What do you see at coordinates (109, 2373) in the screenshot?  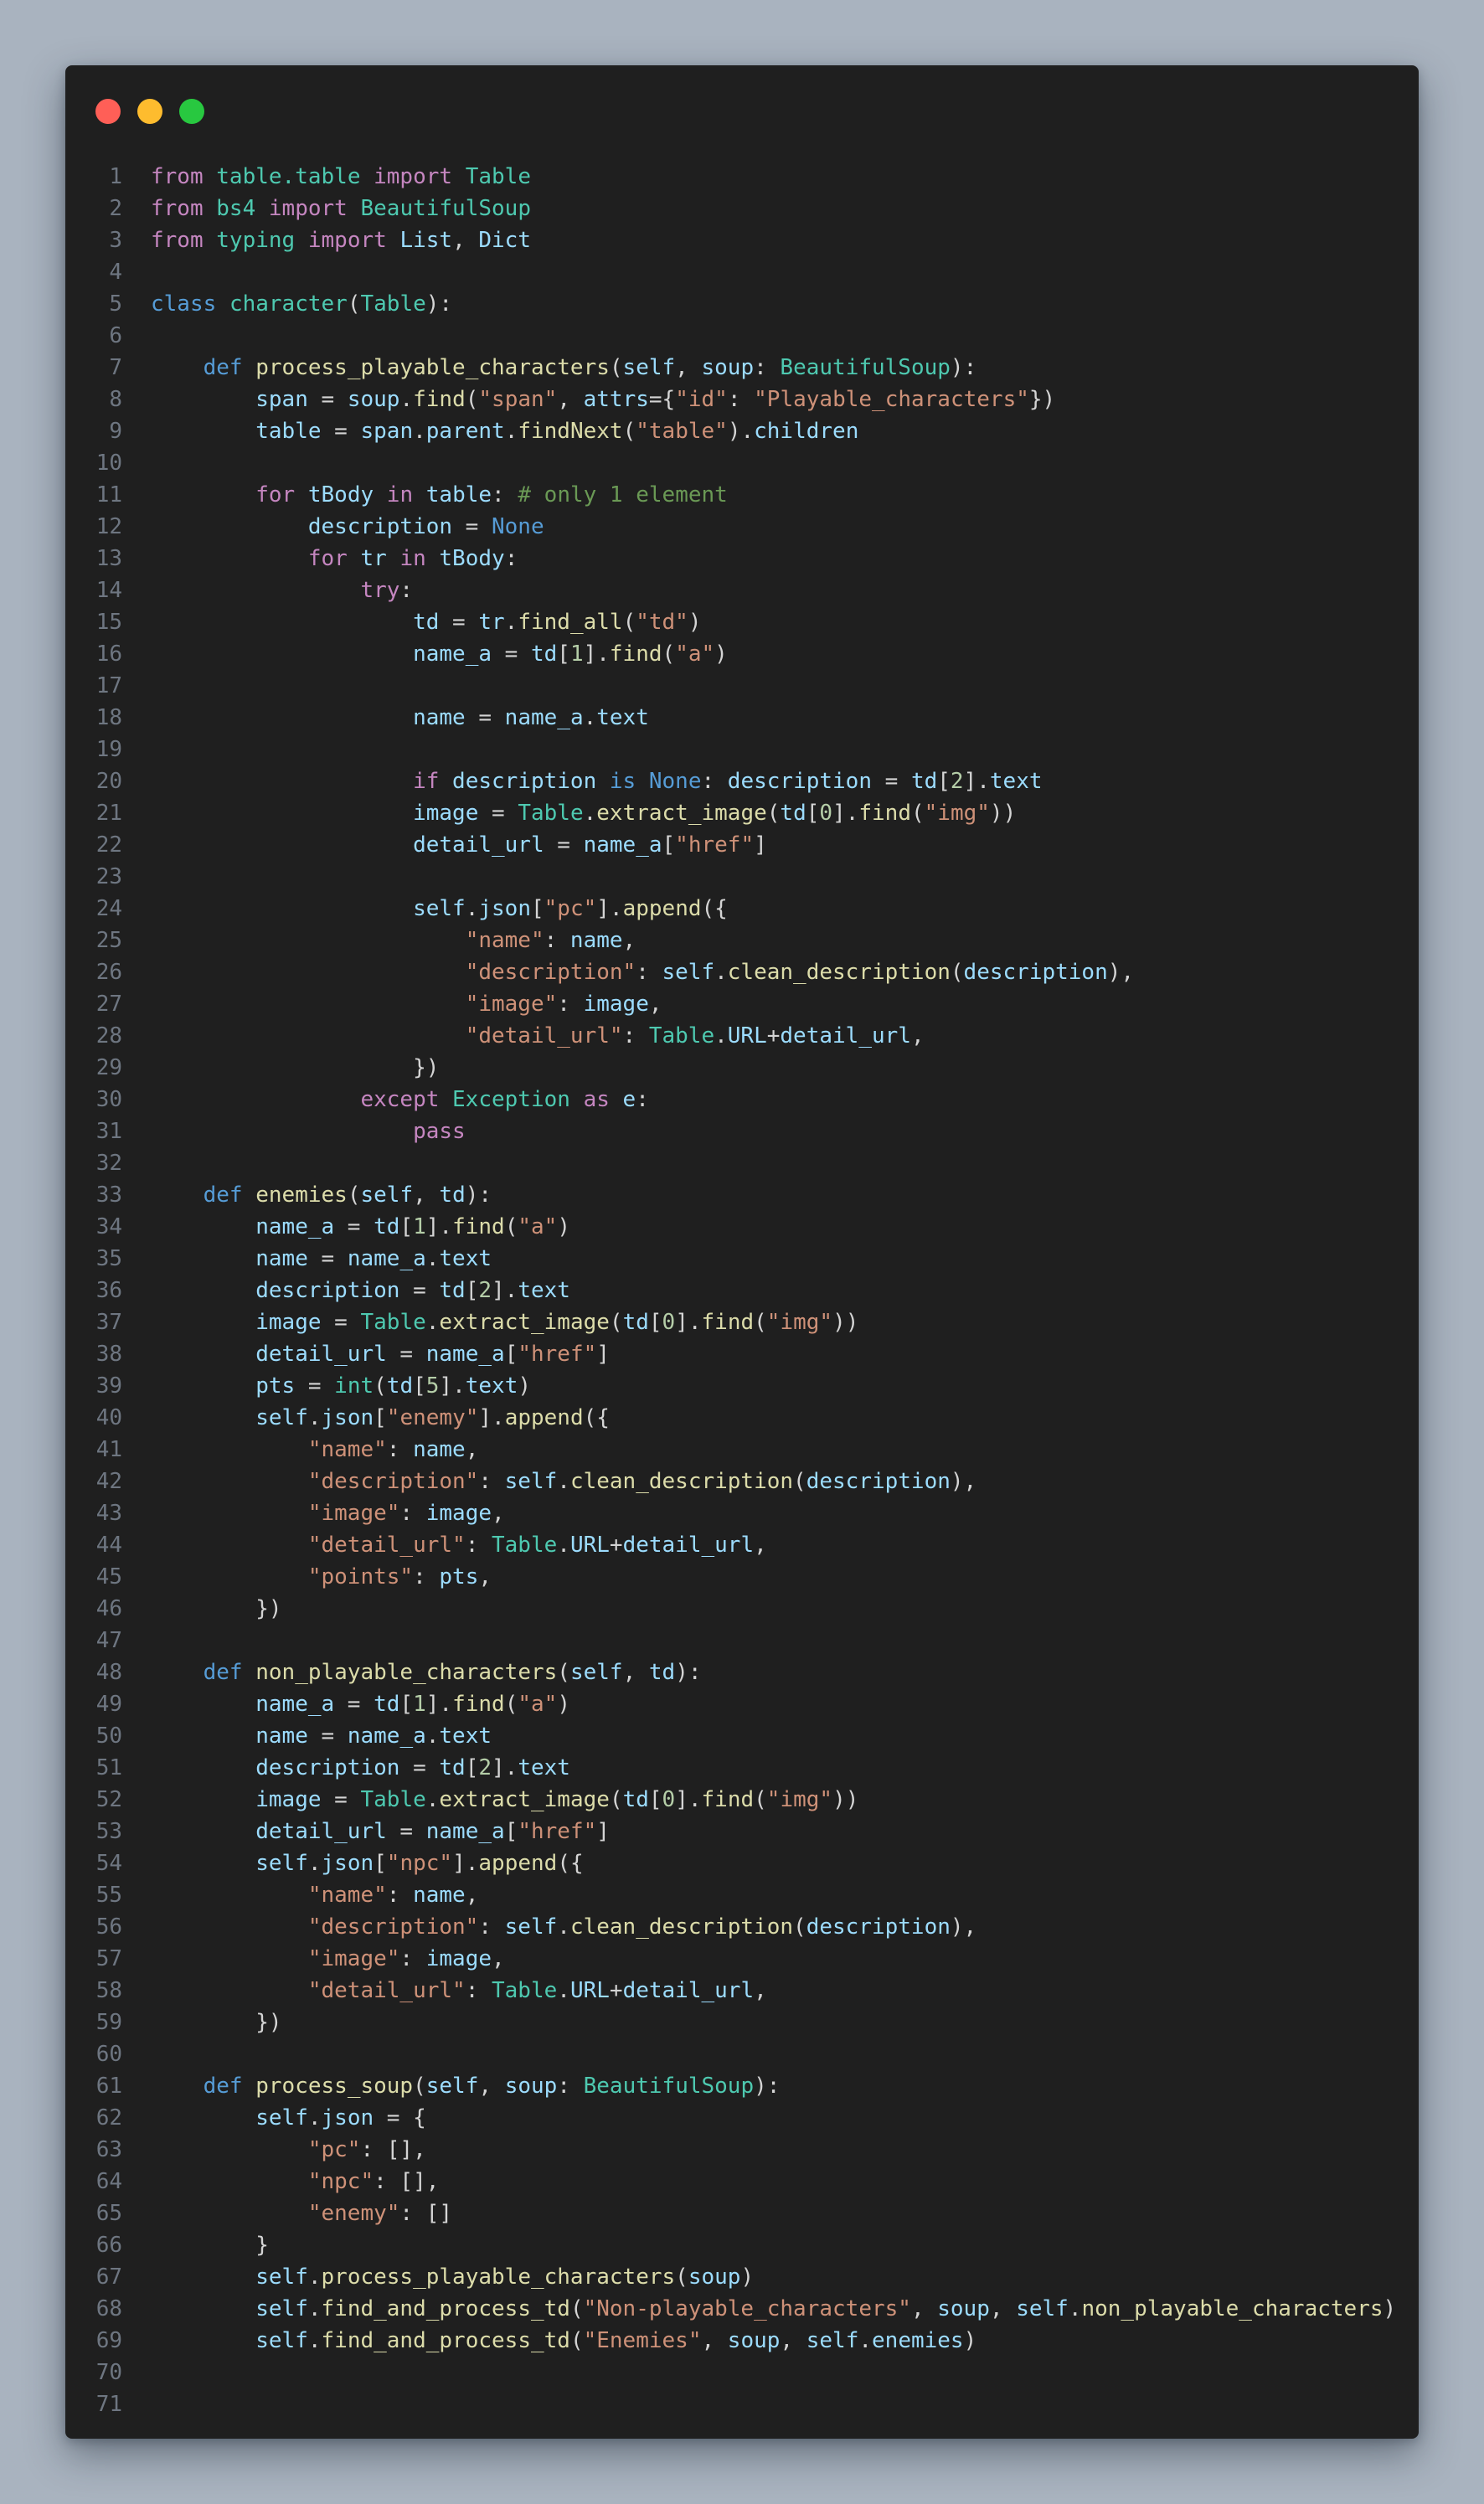 I see `line-number: 70` at bounding box center [109, 2373].